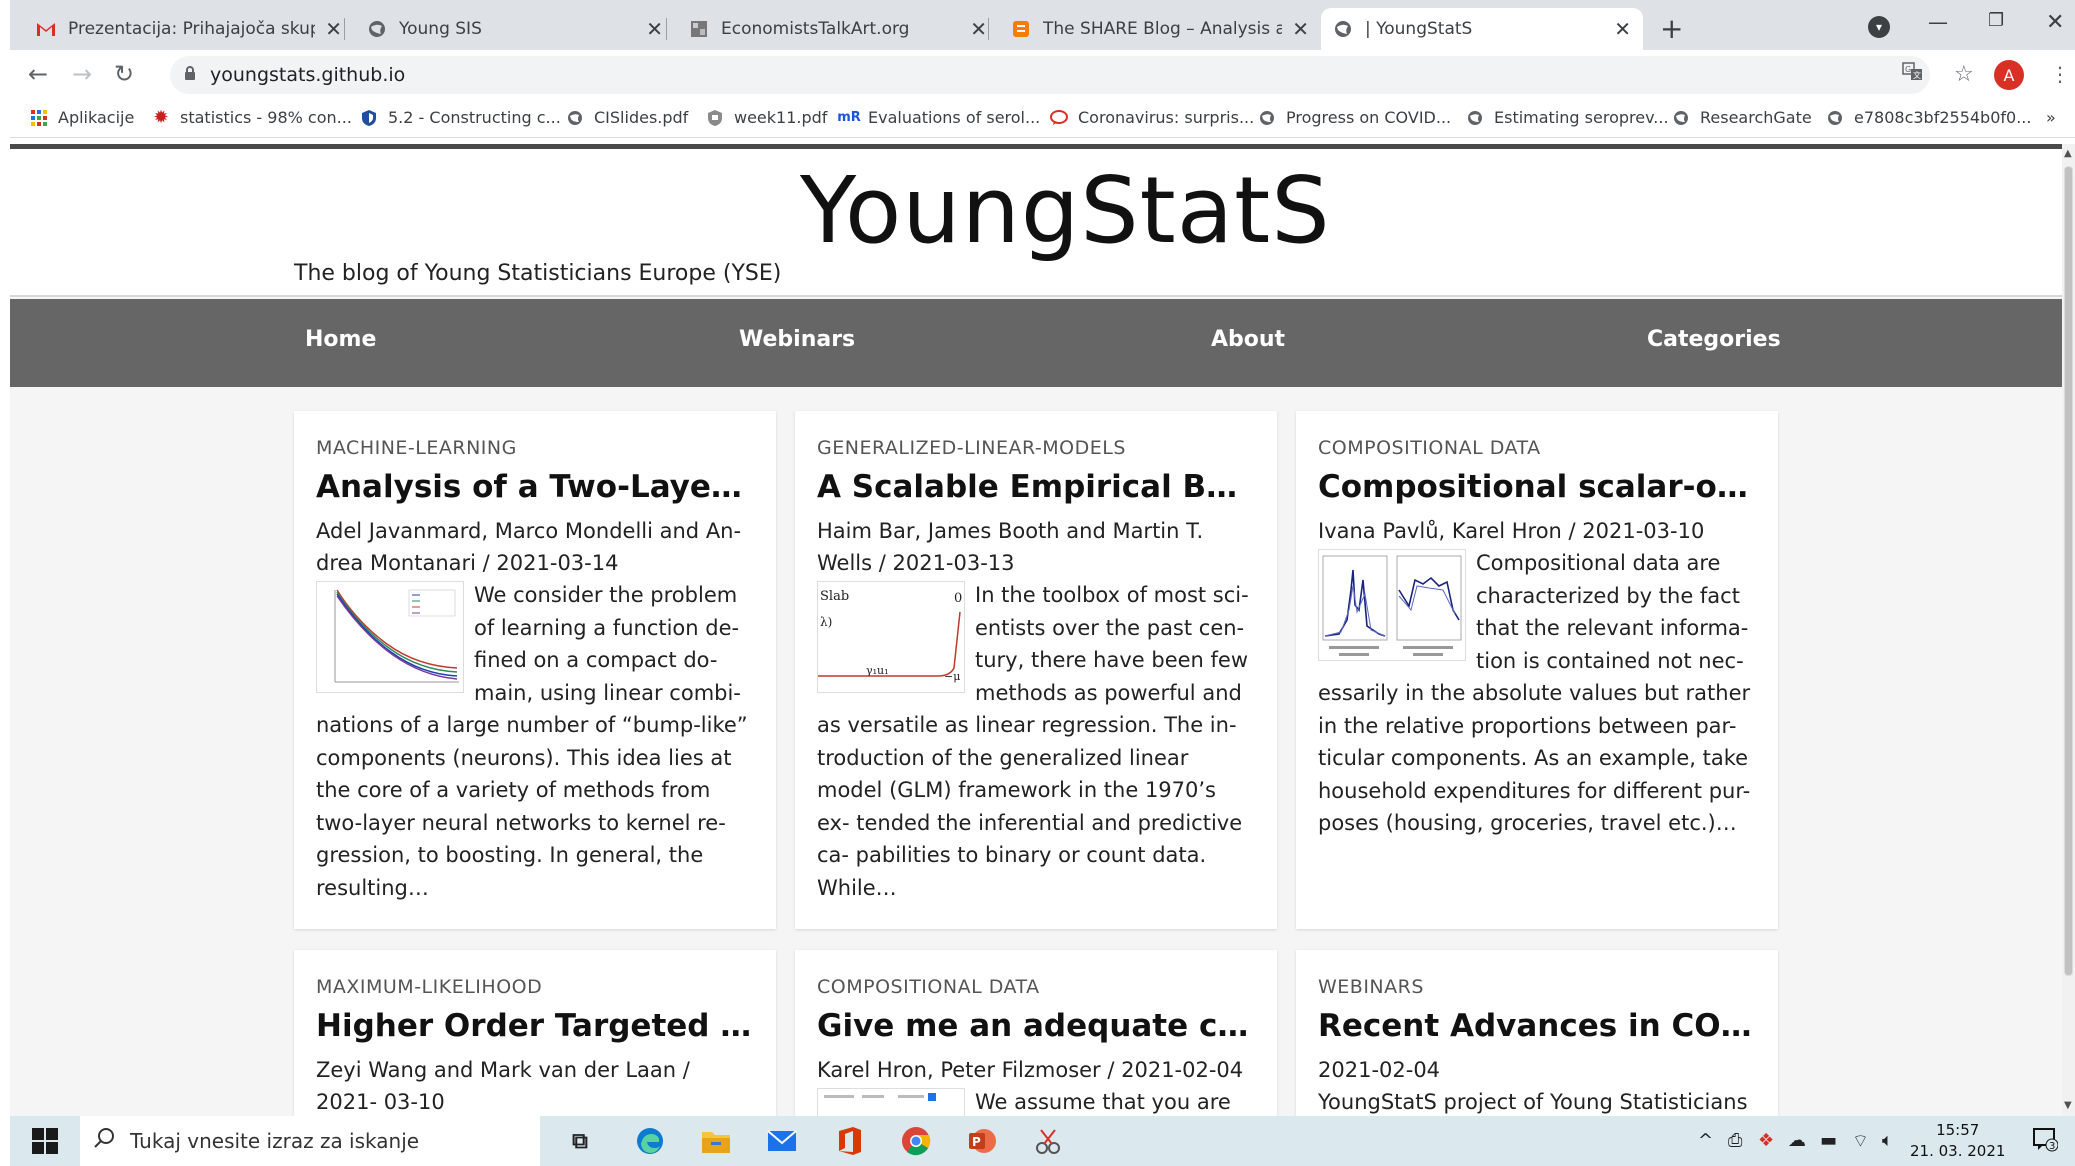  What do you see at coordinates (82, 117) in the screenshot?
I see `bookmark-apps: Aplikacije` at bounding box center [82, 117].